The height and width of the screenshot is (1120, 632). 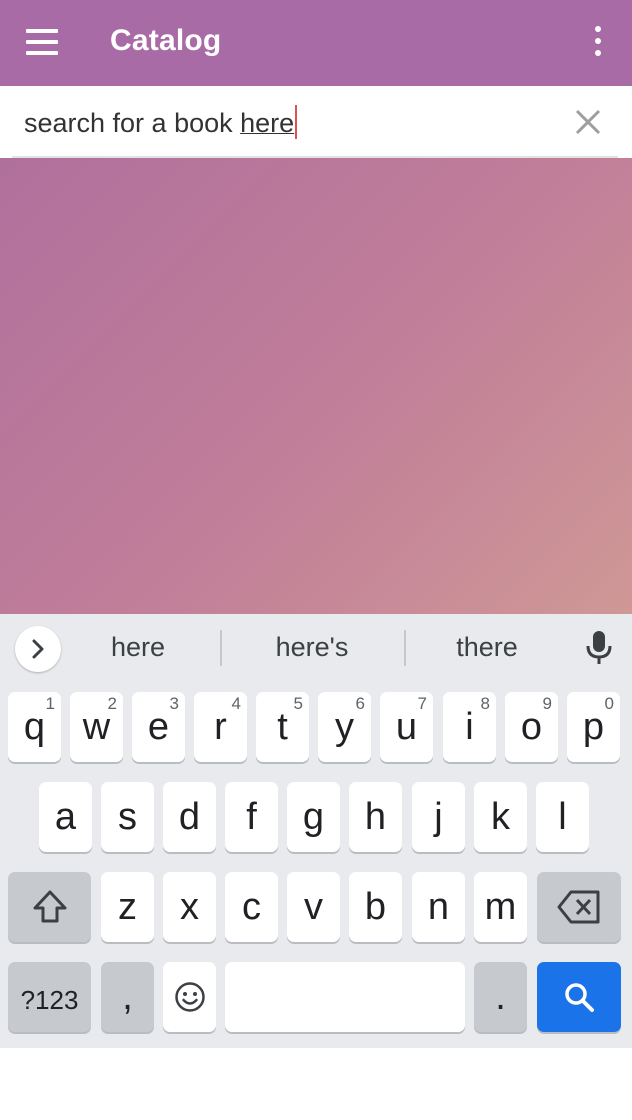 What do you see at coordinates (251, 817) in the screenshot?
I see `key-f: f` at bounding box center [251, 817].